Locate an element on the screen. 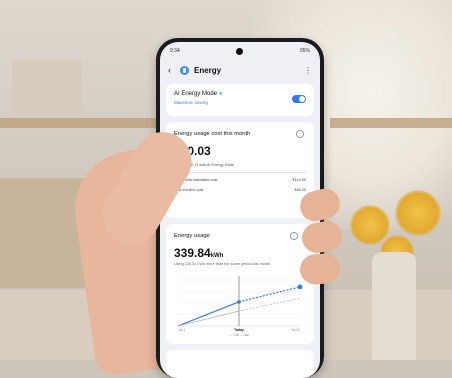  flower is located at coordinates (418, 213).